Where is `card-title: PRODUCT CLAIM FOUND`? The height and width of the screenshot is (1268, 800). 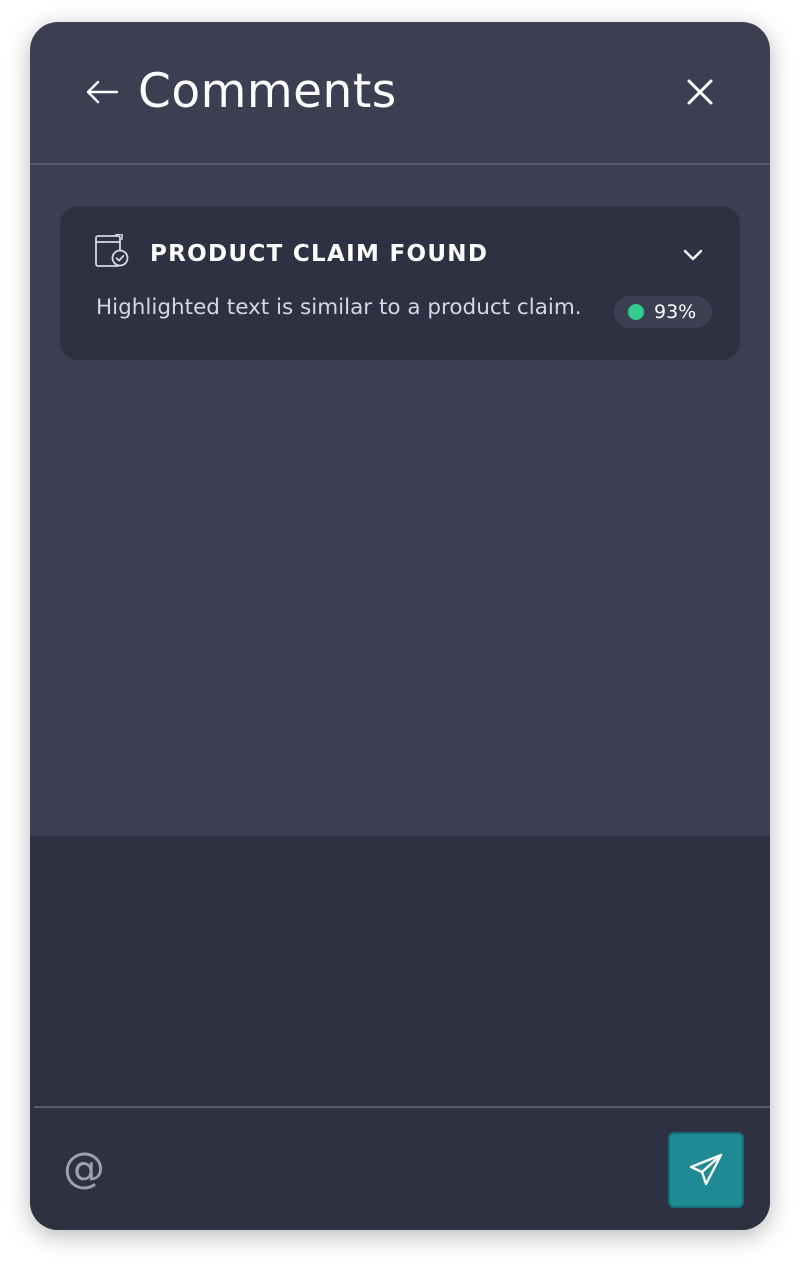
card-title: PRODUCT CLAIM FOUND is located at coordinates (319, 254).